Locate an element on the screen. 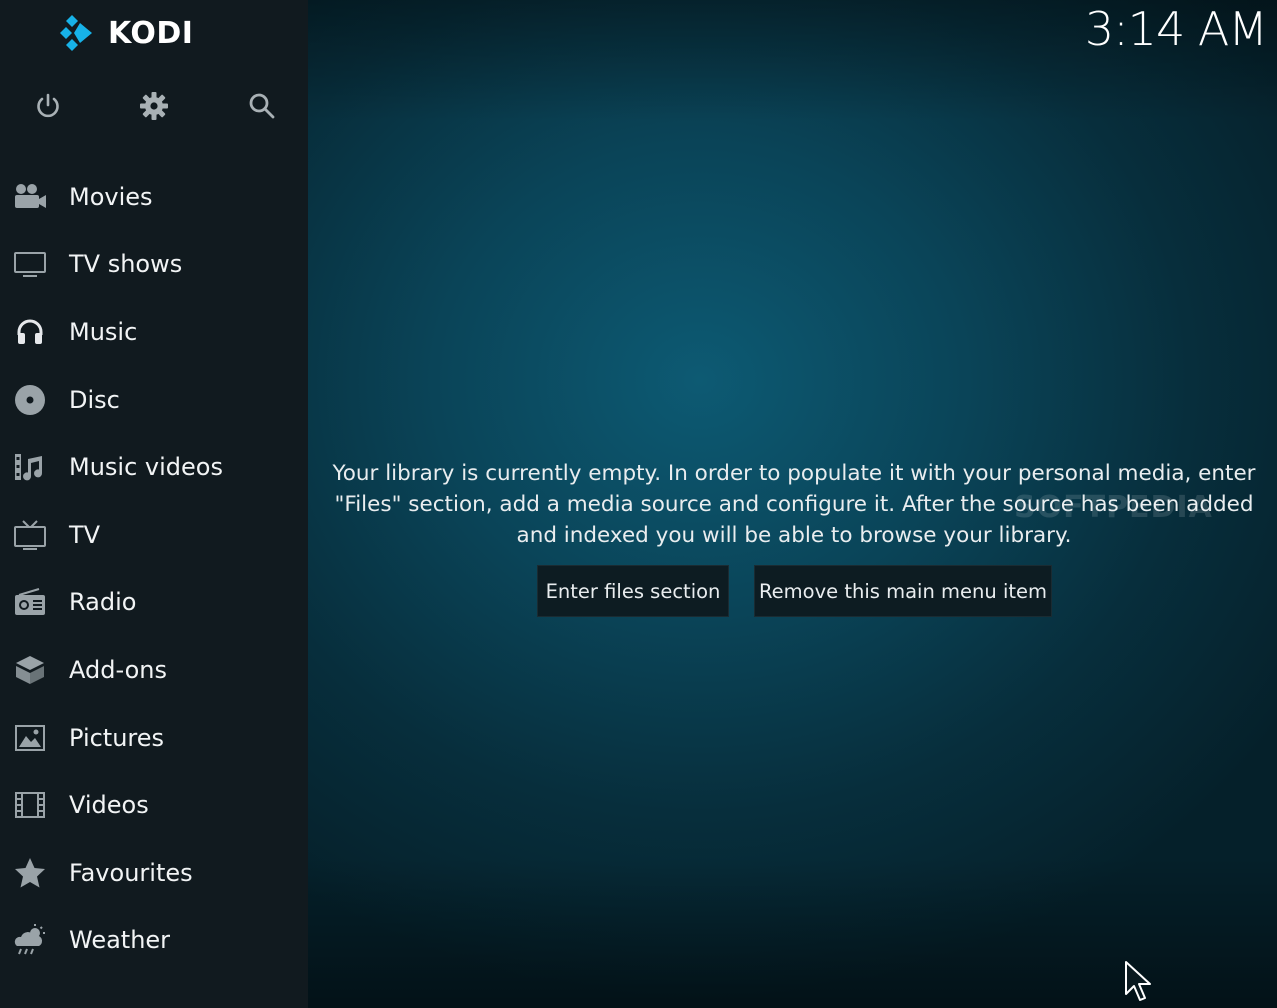  menu-item-music-videos: Music videos is located at coordinates (154, 467).